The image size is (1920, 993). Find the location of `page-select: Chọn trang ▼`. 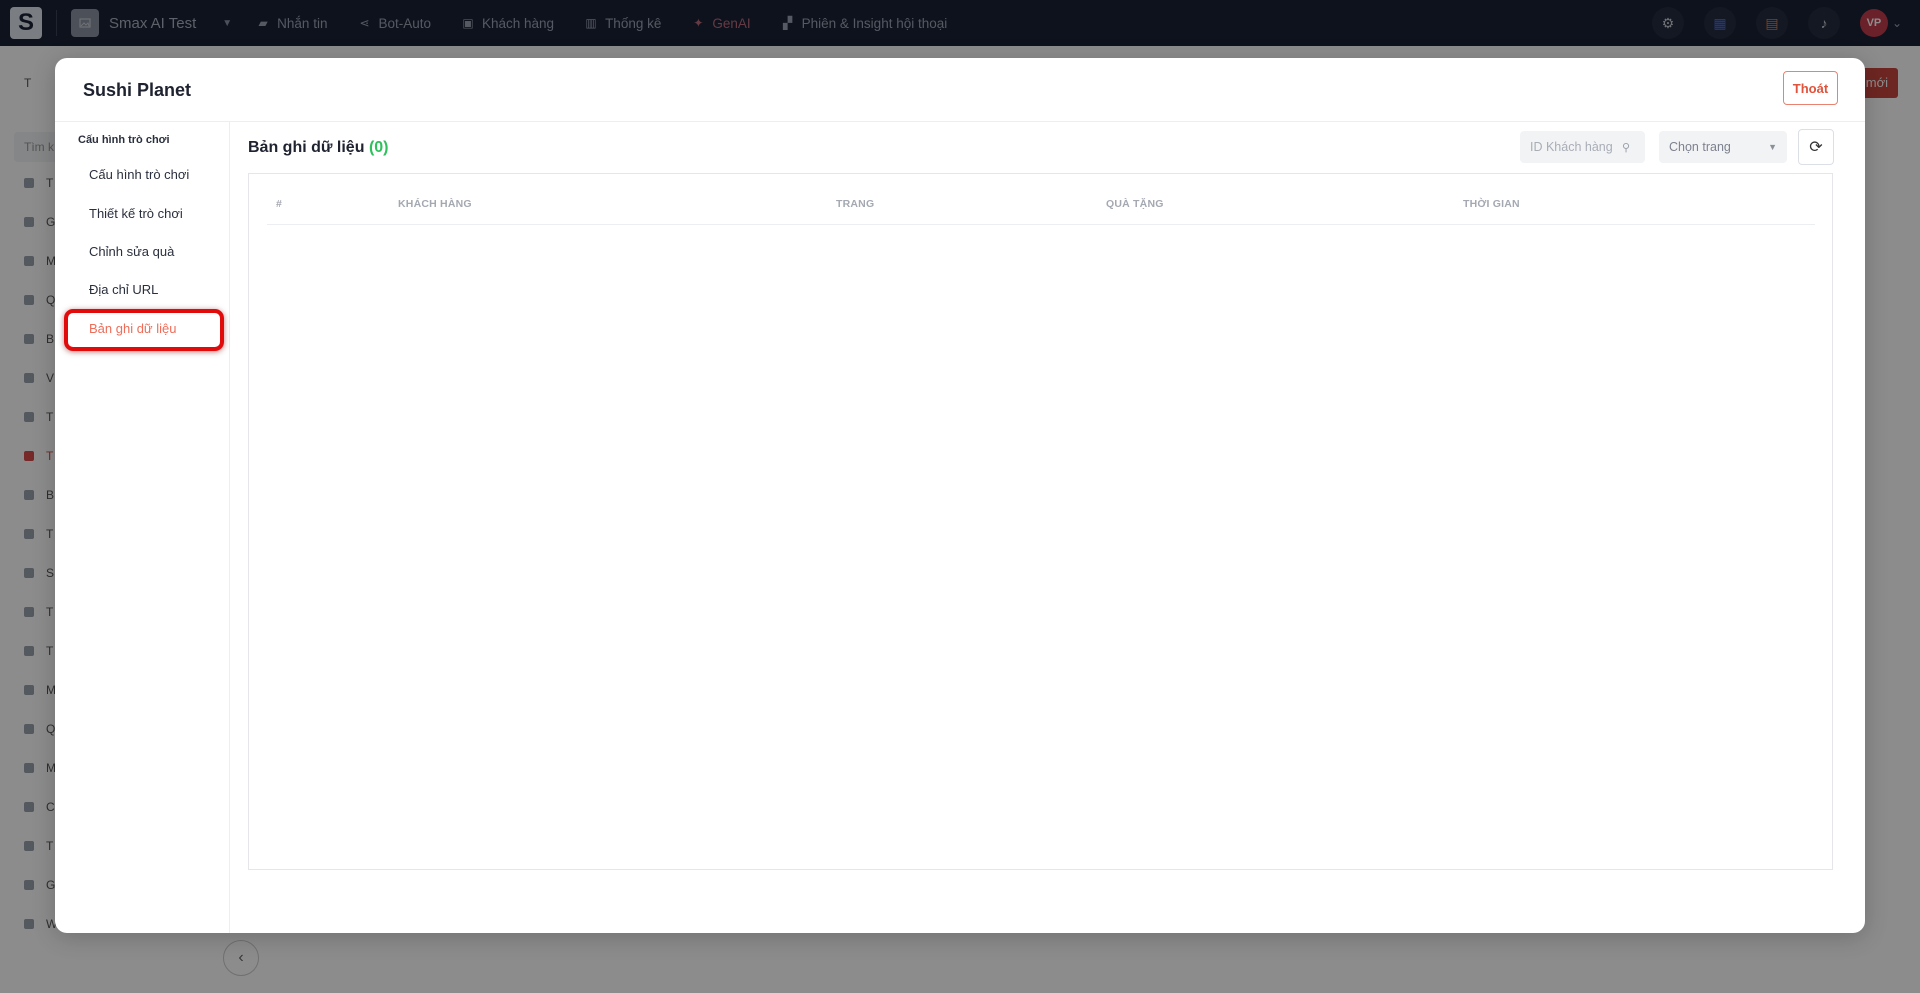

page-select: Chọn trang ▼ is located at coordinates (1723, 147).